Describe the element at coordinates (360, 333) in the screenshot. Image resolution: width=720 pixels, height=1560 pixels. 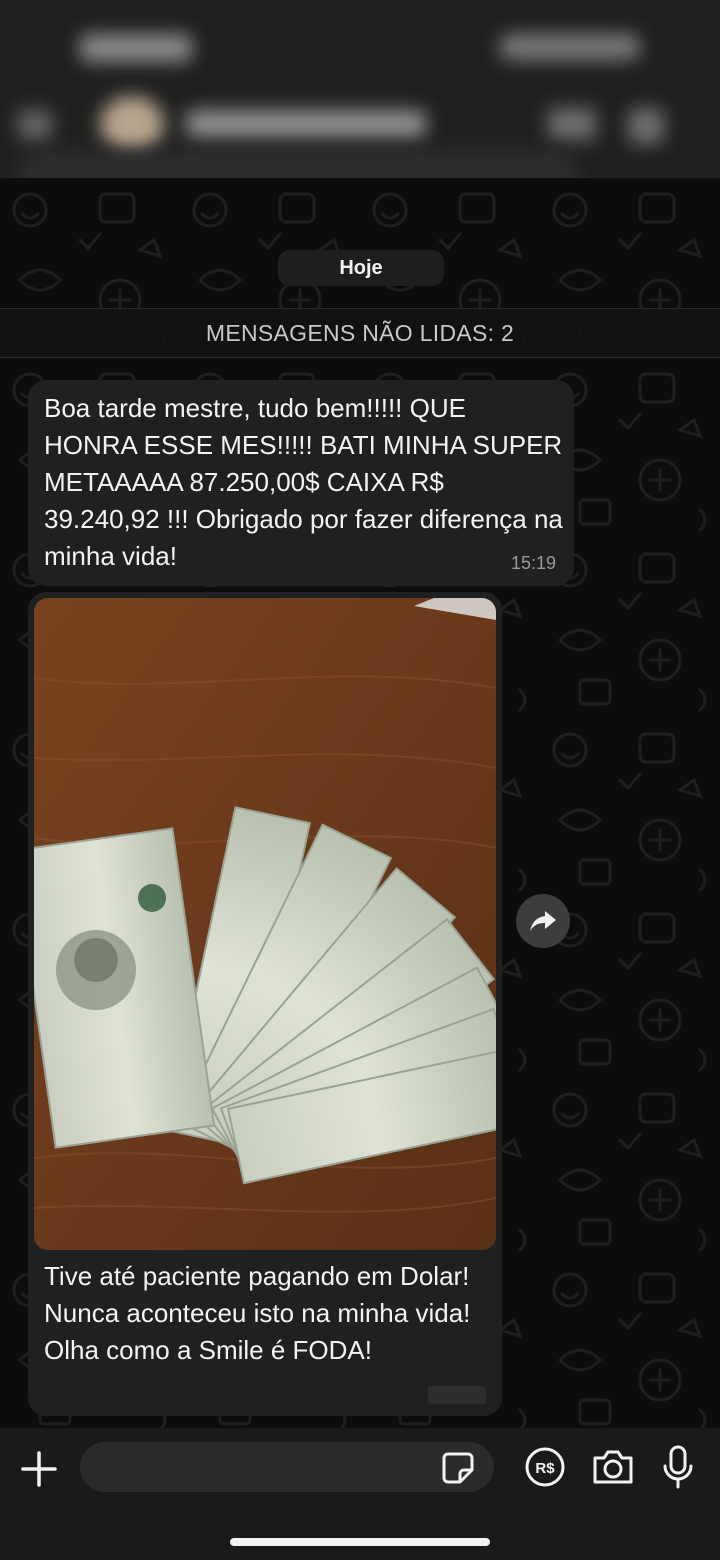
I see `unread-messages-banner: MENSAGENS NÃO LIDAS: 2` at that location.